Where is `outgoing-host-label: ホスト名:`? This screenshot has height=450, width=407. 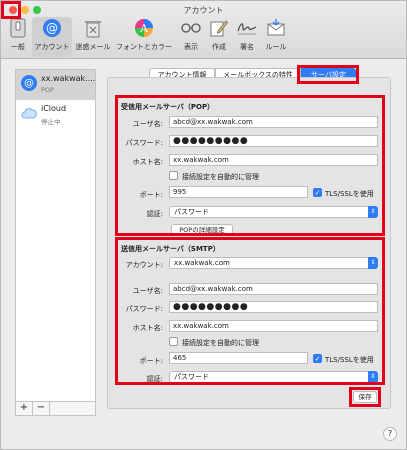
outgoing-host-label: ホスト名: is located at coordinates (147, 328).